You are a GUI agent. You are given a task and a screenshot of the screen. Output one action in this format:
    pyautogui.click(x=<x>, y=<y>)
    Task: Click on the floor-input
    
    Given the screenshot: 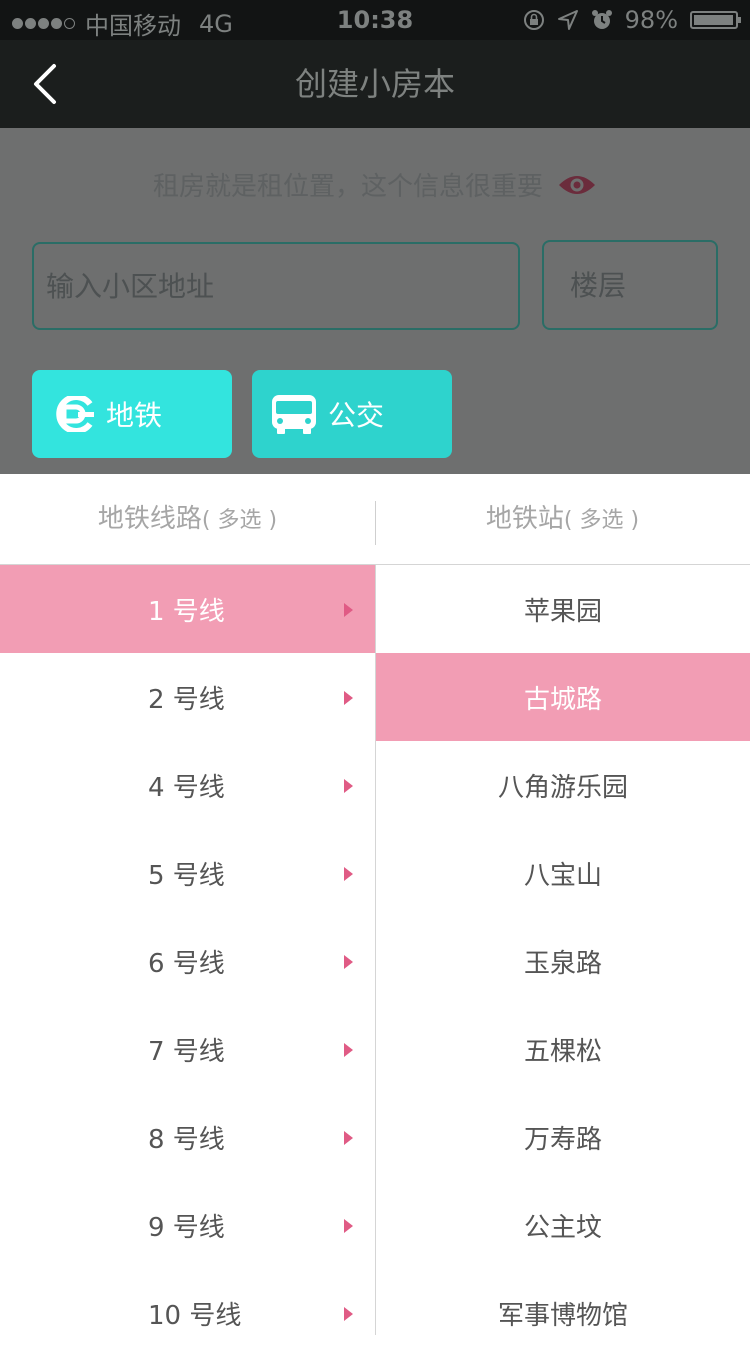 What is the action you would take?
    pyautogui.click(x=630, y=285)
    